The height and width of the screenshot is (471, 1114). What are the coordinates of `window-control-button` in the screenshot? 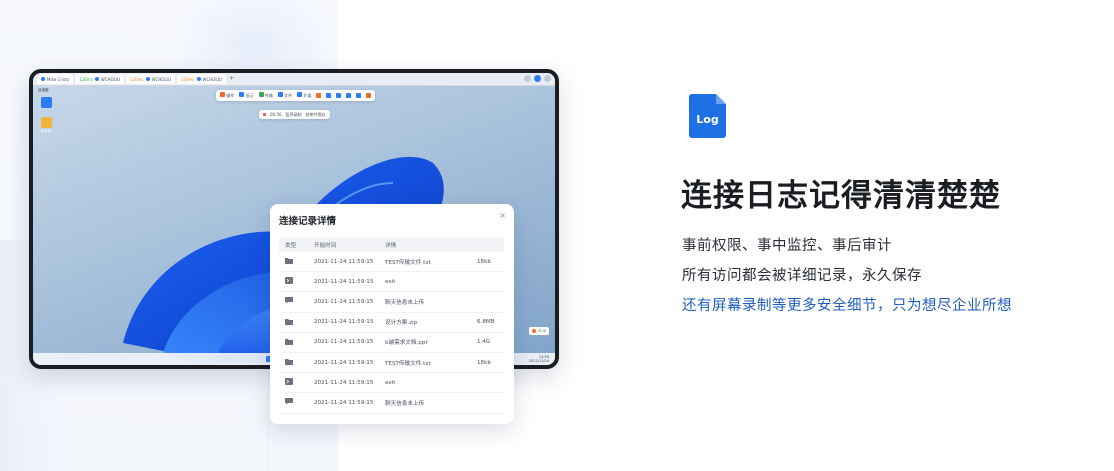 It's located at (547, 78).